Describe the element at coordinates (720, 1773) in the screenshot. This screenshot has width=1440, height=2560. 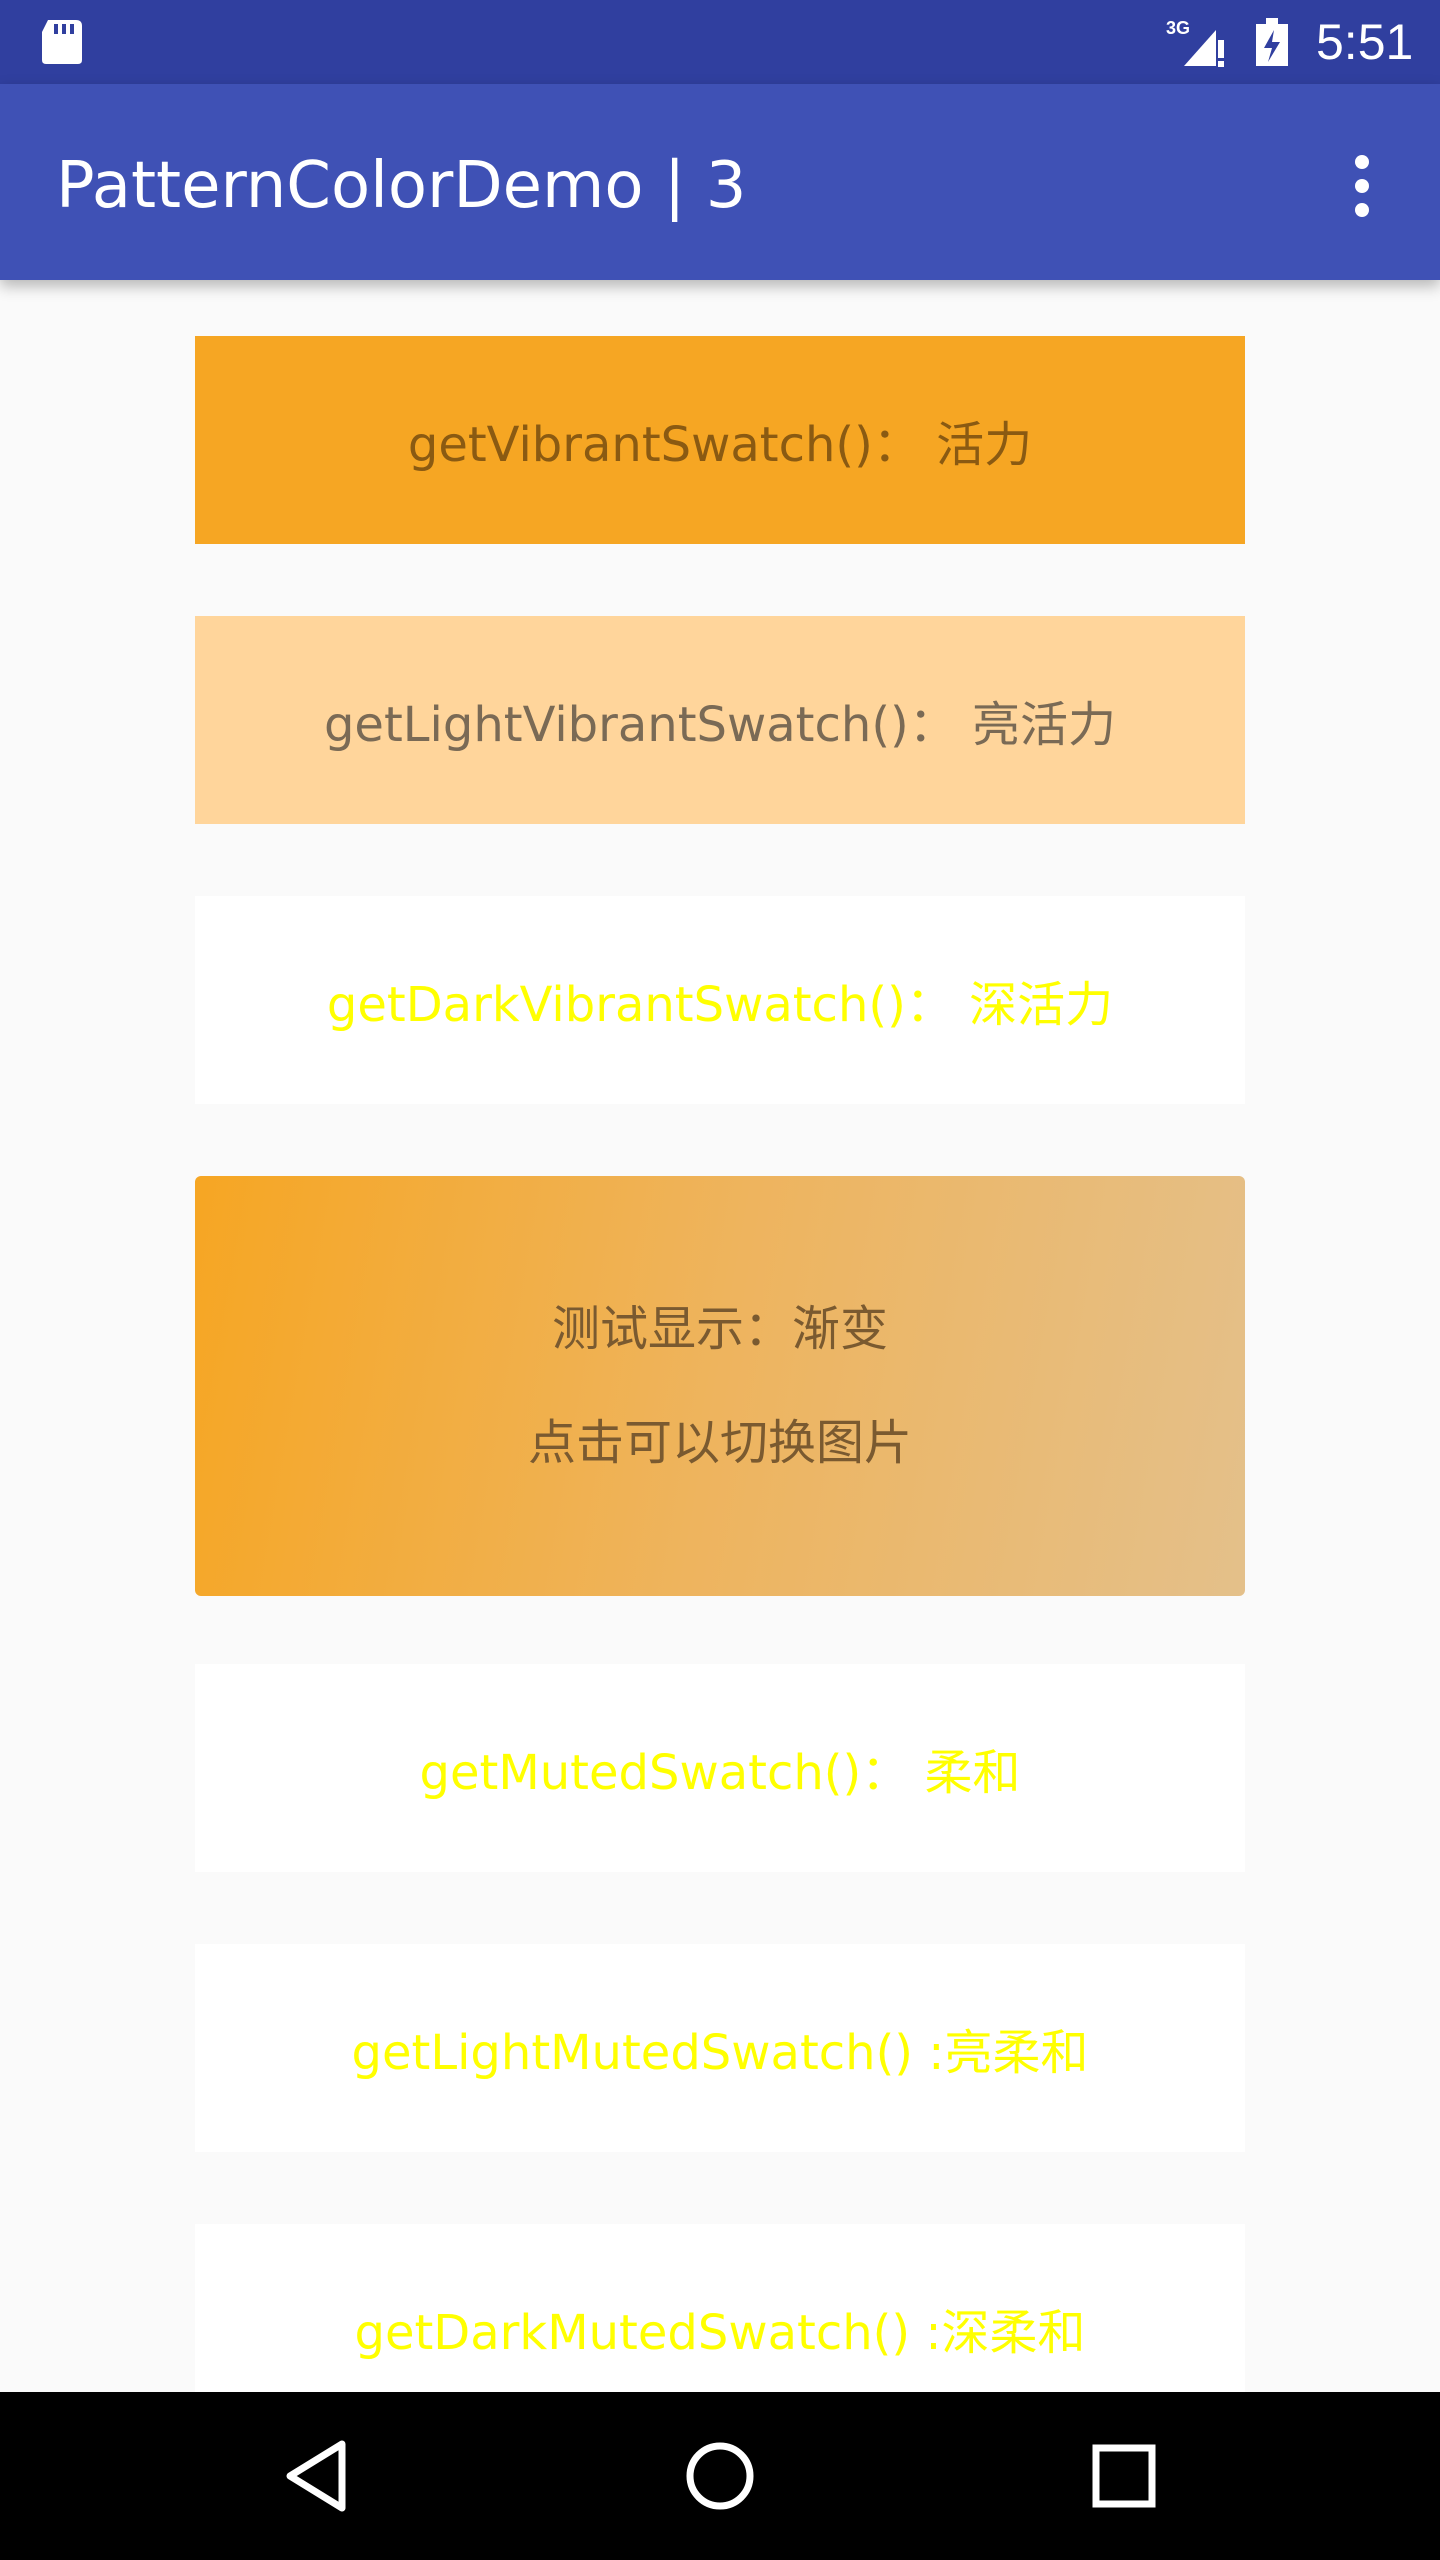
I see `muted-swatch-label: getMutedSwatch()： 柔和` at that location.